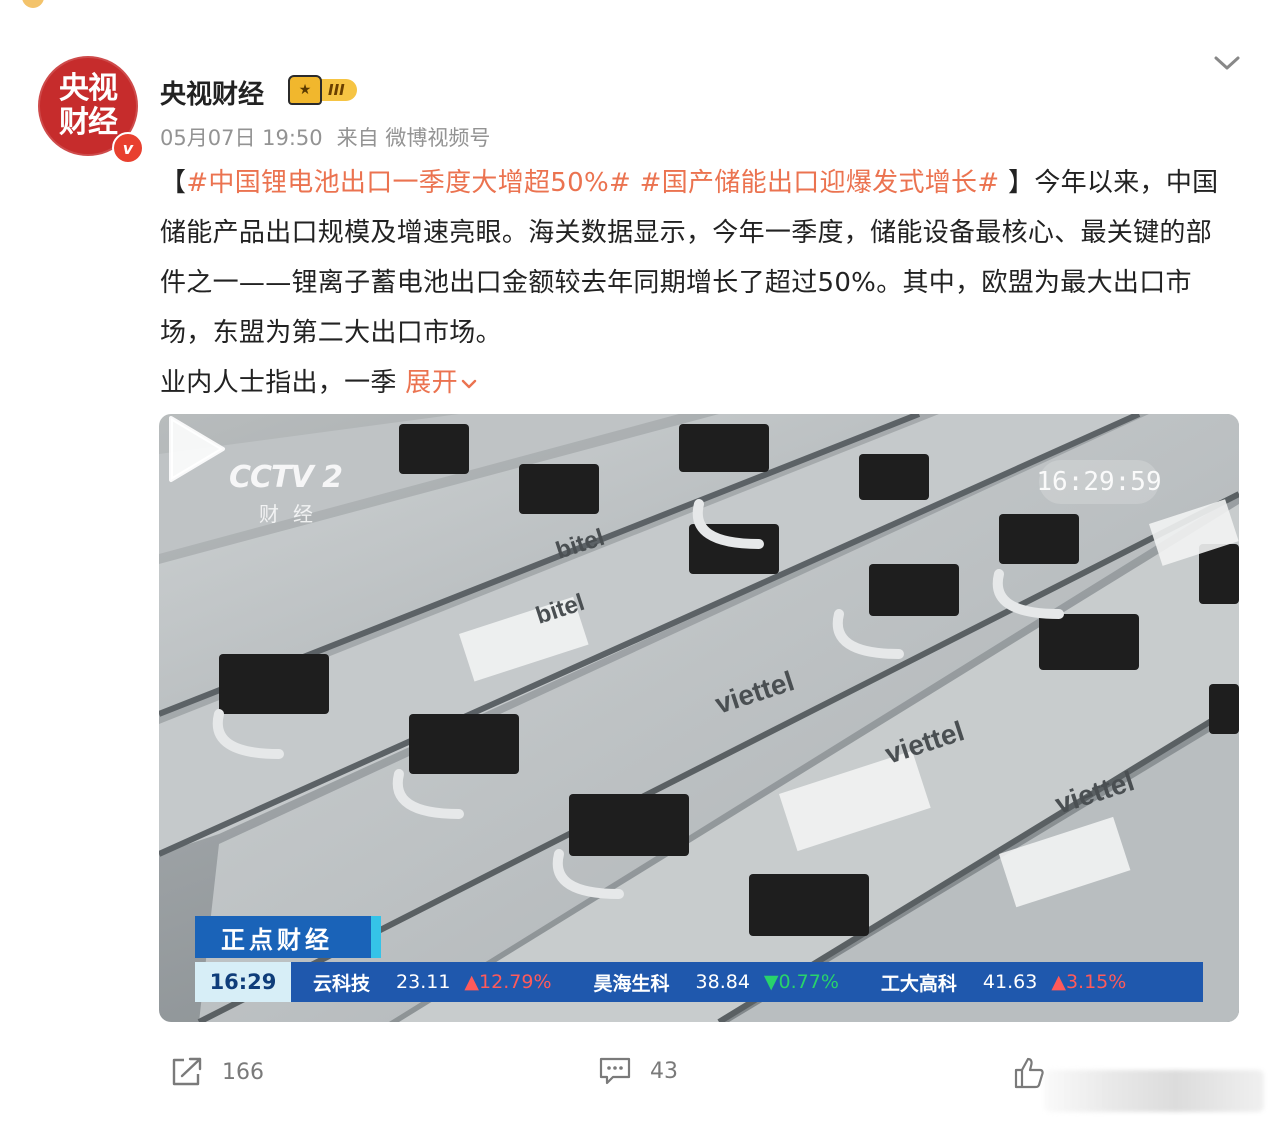 This screenshot has height=1124, width=1274. I want to click on video-clock: 16:29:59, so click(1099, 482).